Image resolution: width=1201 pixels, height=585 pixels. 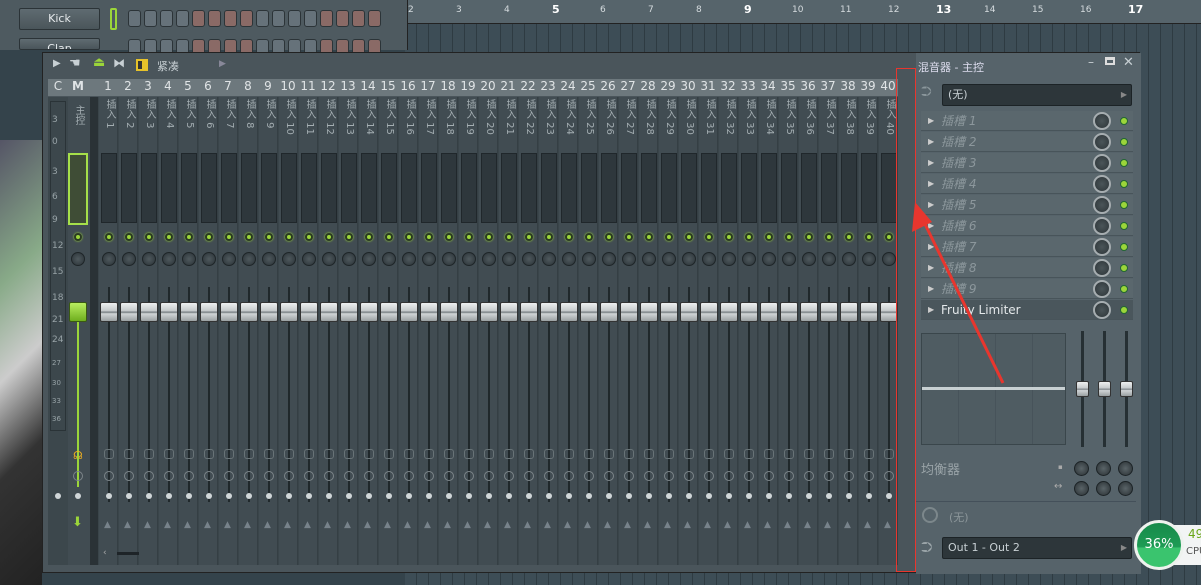 I want to click on cpu-side-label: CPU, so click(x=1193, y=551).